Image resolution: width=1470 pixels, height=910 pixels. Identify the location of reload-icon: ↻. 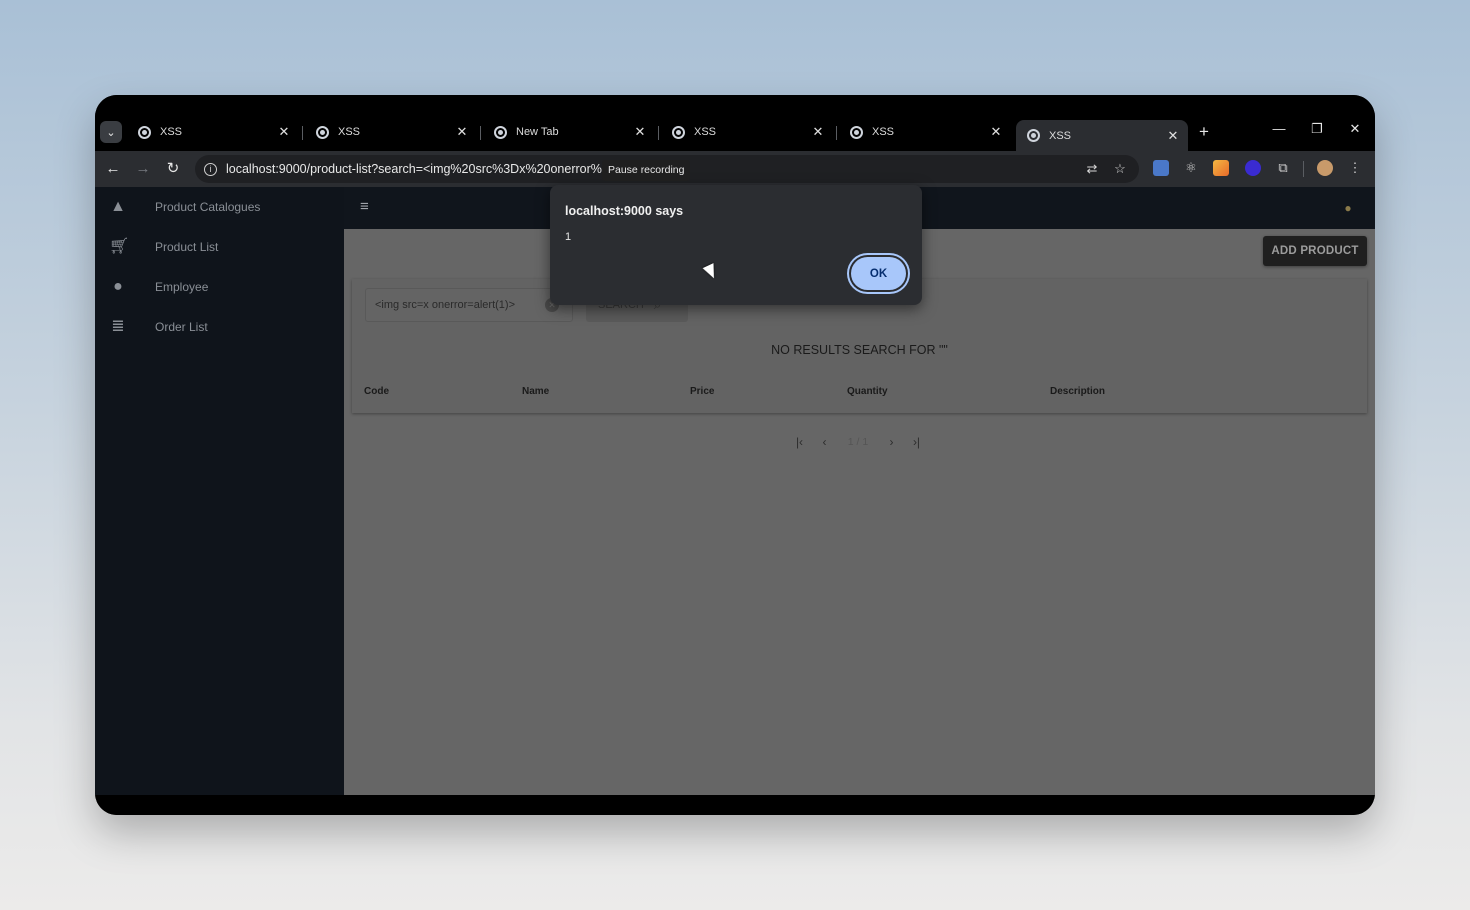
(173, 169).